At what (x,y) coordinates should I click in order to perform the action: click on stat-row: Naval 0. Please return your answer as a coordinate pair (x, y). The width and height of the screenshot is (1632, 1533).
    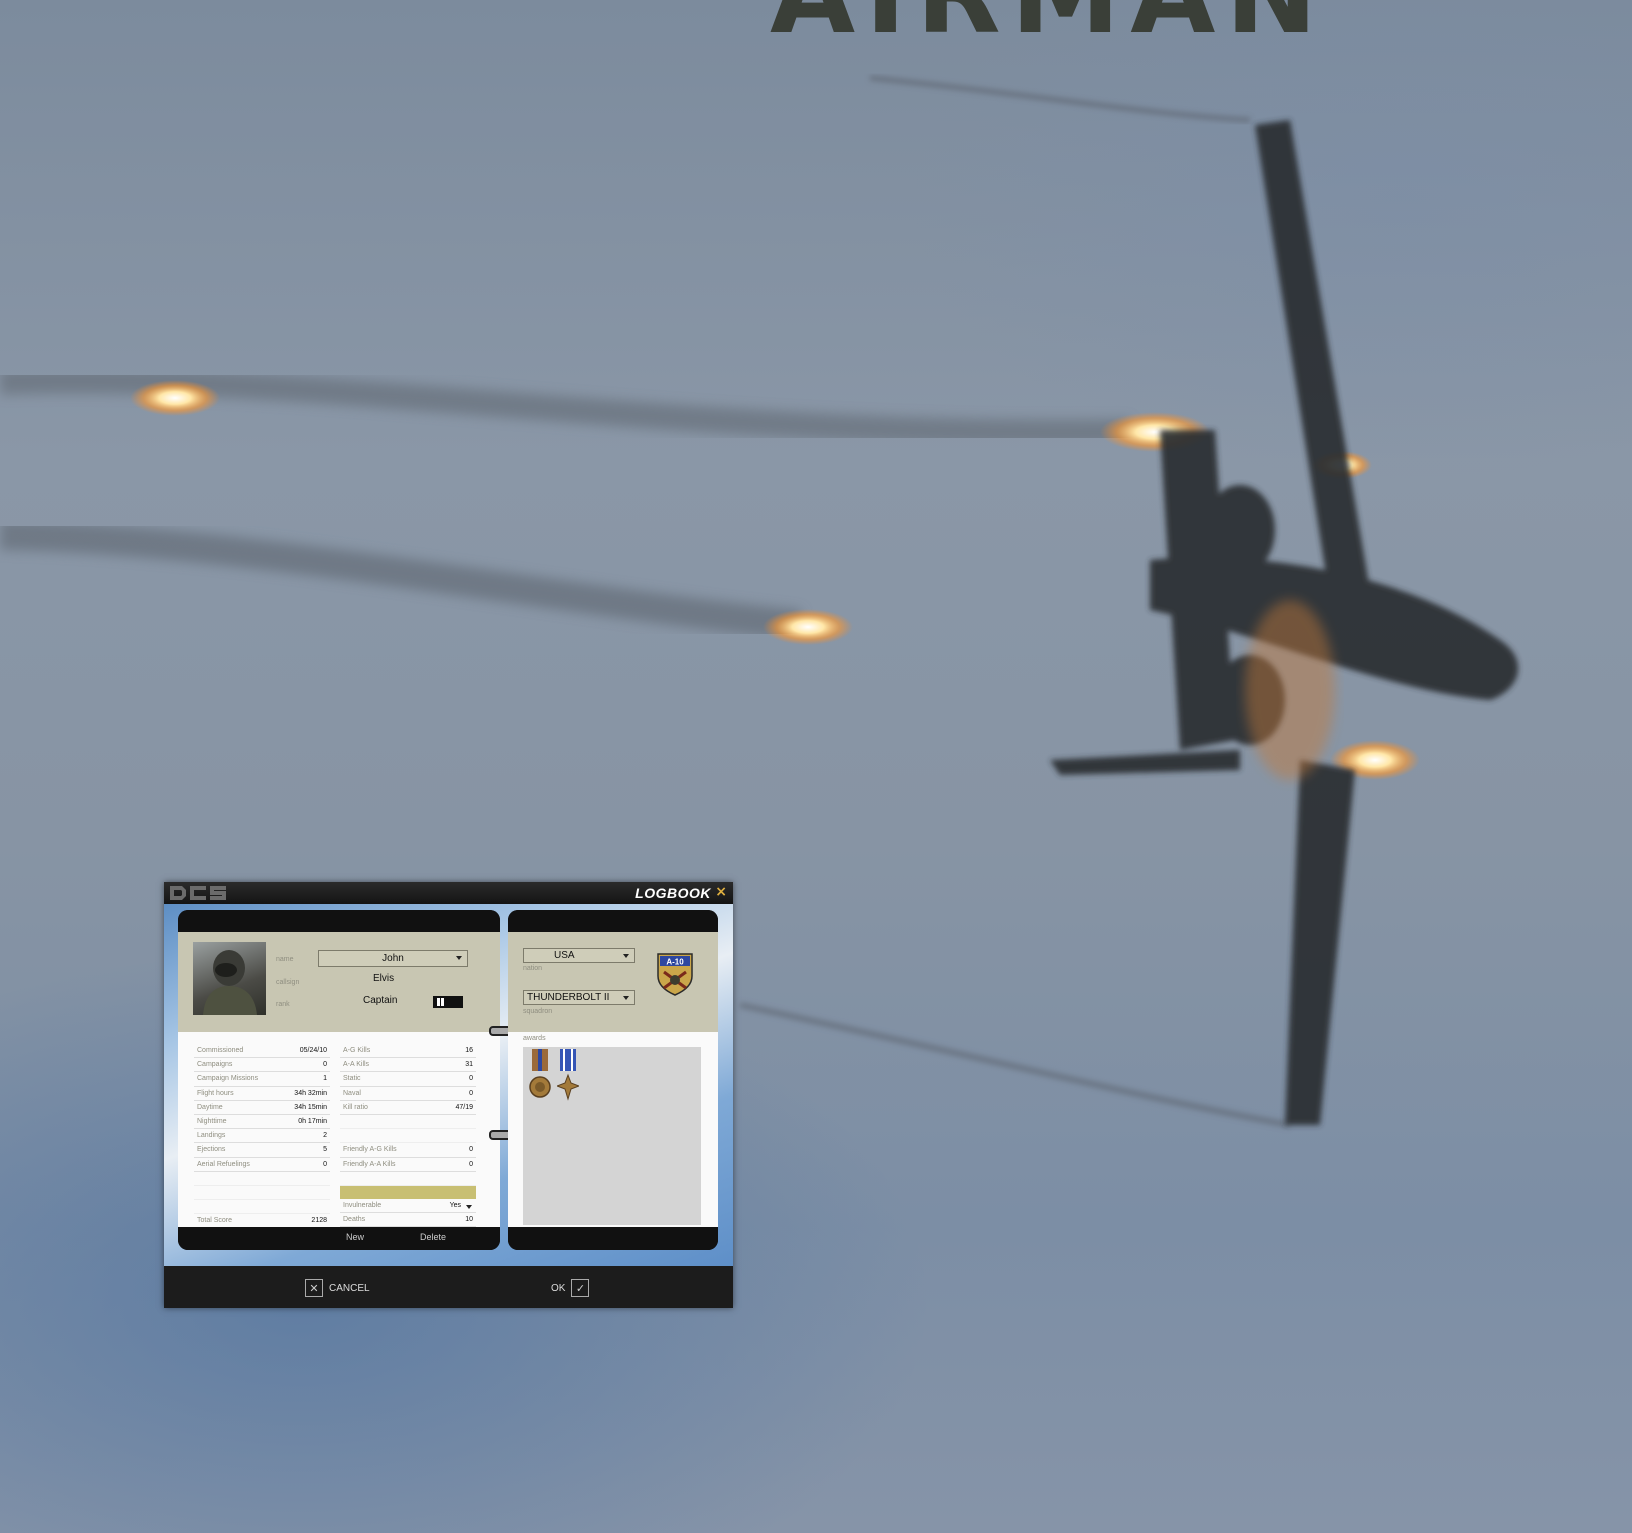
    Looking at the image, I should click on (408, 1094).